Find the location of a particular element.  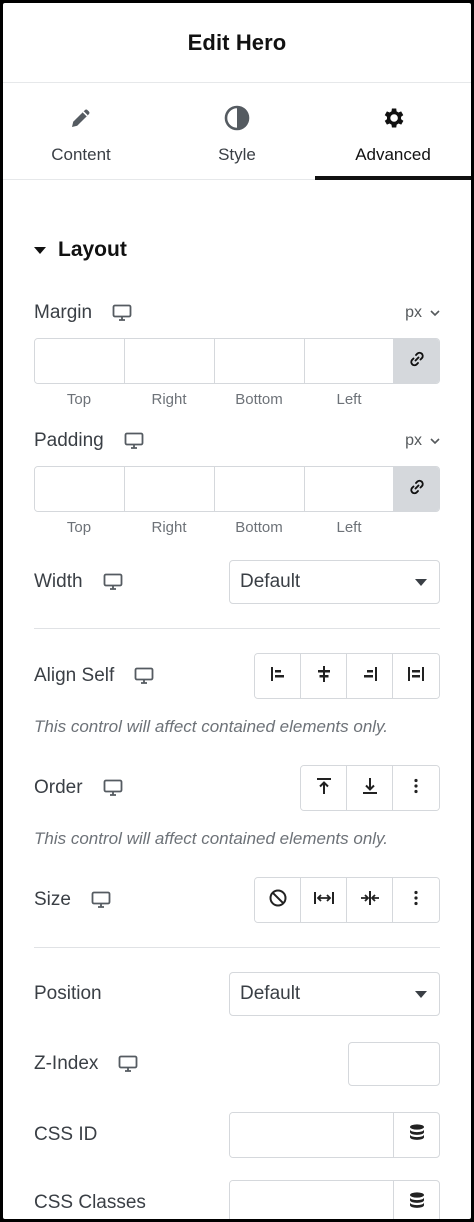

order-group is located at coordinates (370, 788).